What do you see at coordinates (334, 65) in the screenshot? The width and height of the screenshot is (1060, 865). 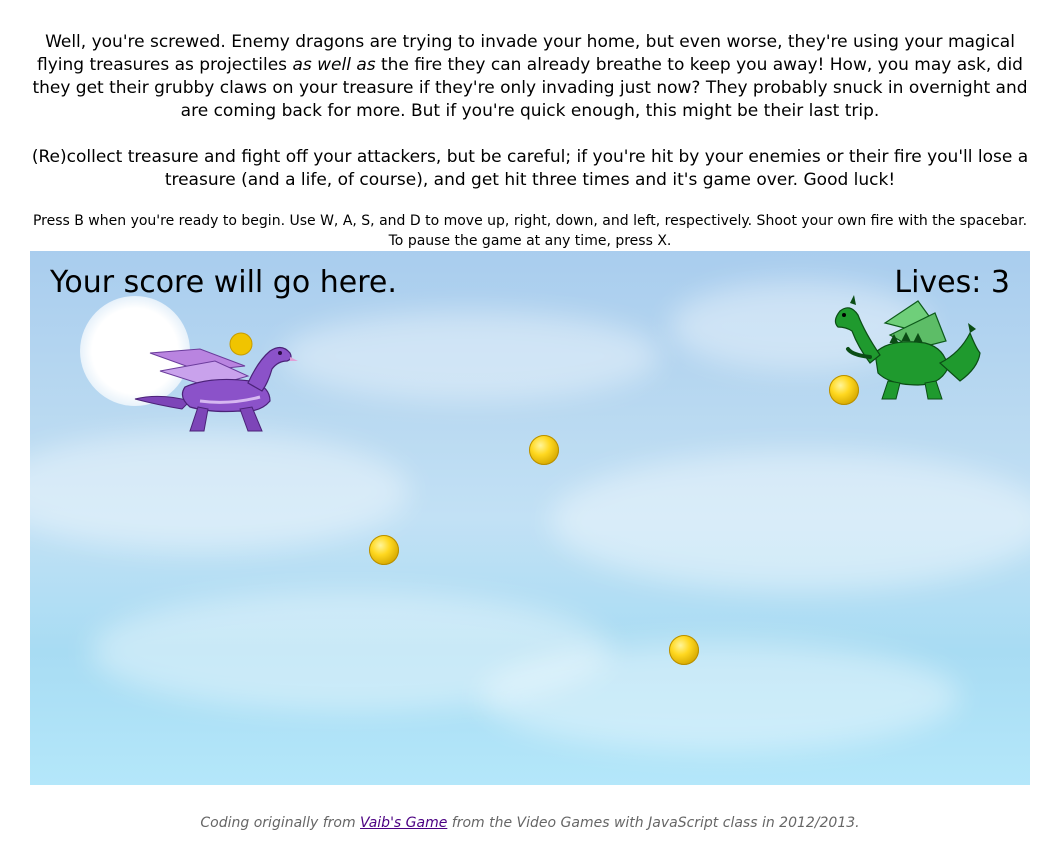 I see `intro-emphasis: as well as` at bounding box center [334, 65].